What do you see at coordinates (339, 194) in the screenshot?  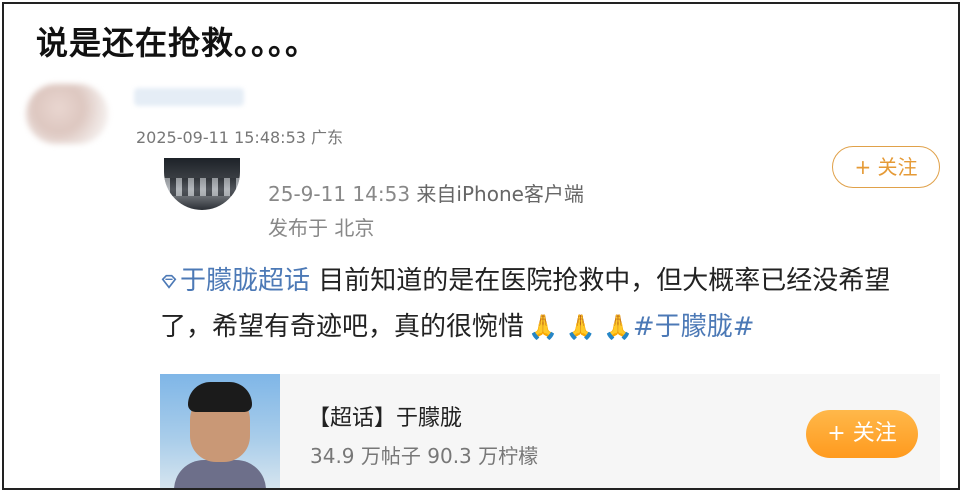 I see `post-time: 25-9-11 14:53` at bounding box center [339, 194].